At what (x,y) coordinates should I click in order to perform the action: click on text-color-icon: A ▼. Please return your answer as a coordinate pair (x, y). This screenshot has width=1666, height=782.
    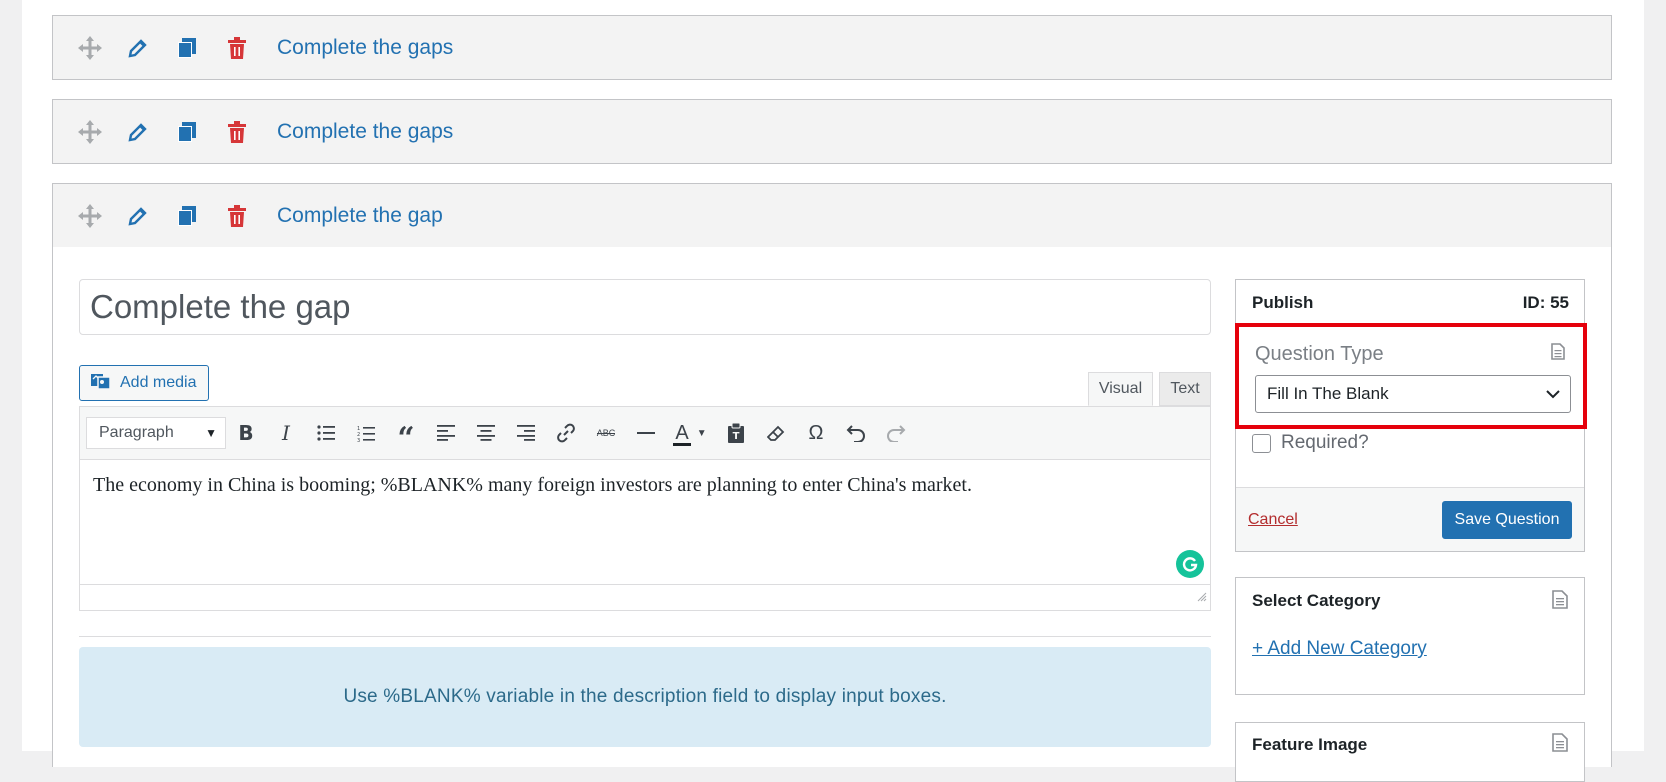
    Looking at the image, I should click on (691, 433).